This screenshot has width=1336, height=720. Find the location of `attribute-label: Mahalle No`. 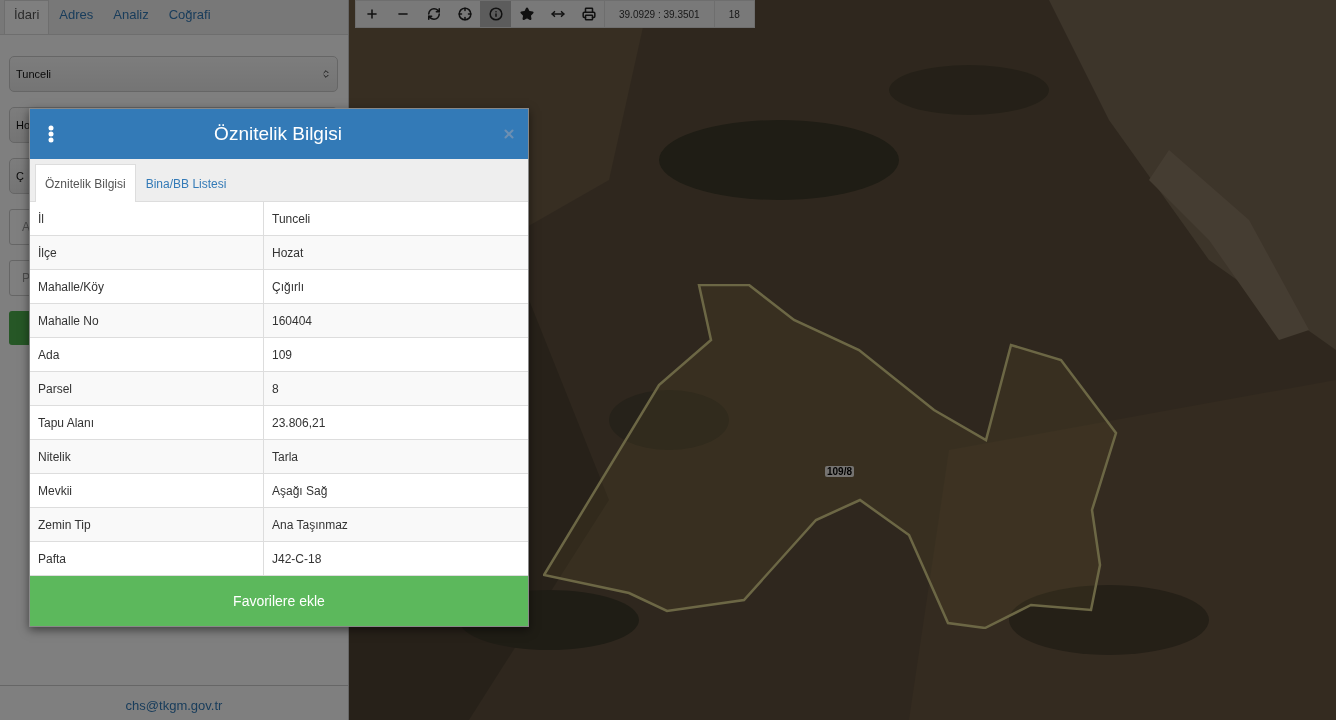

attribute-label: Mahalle No is located at coordinates (147, 320).